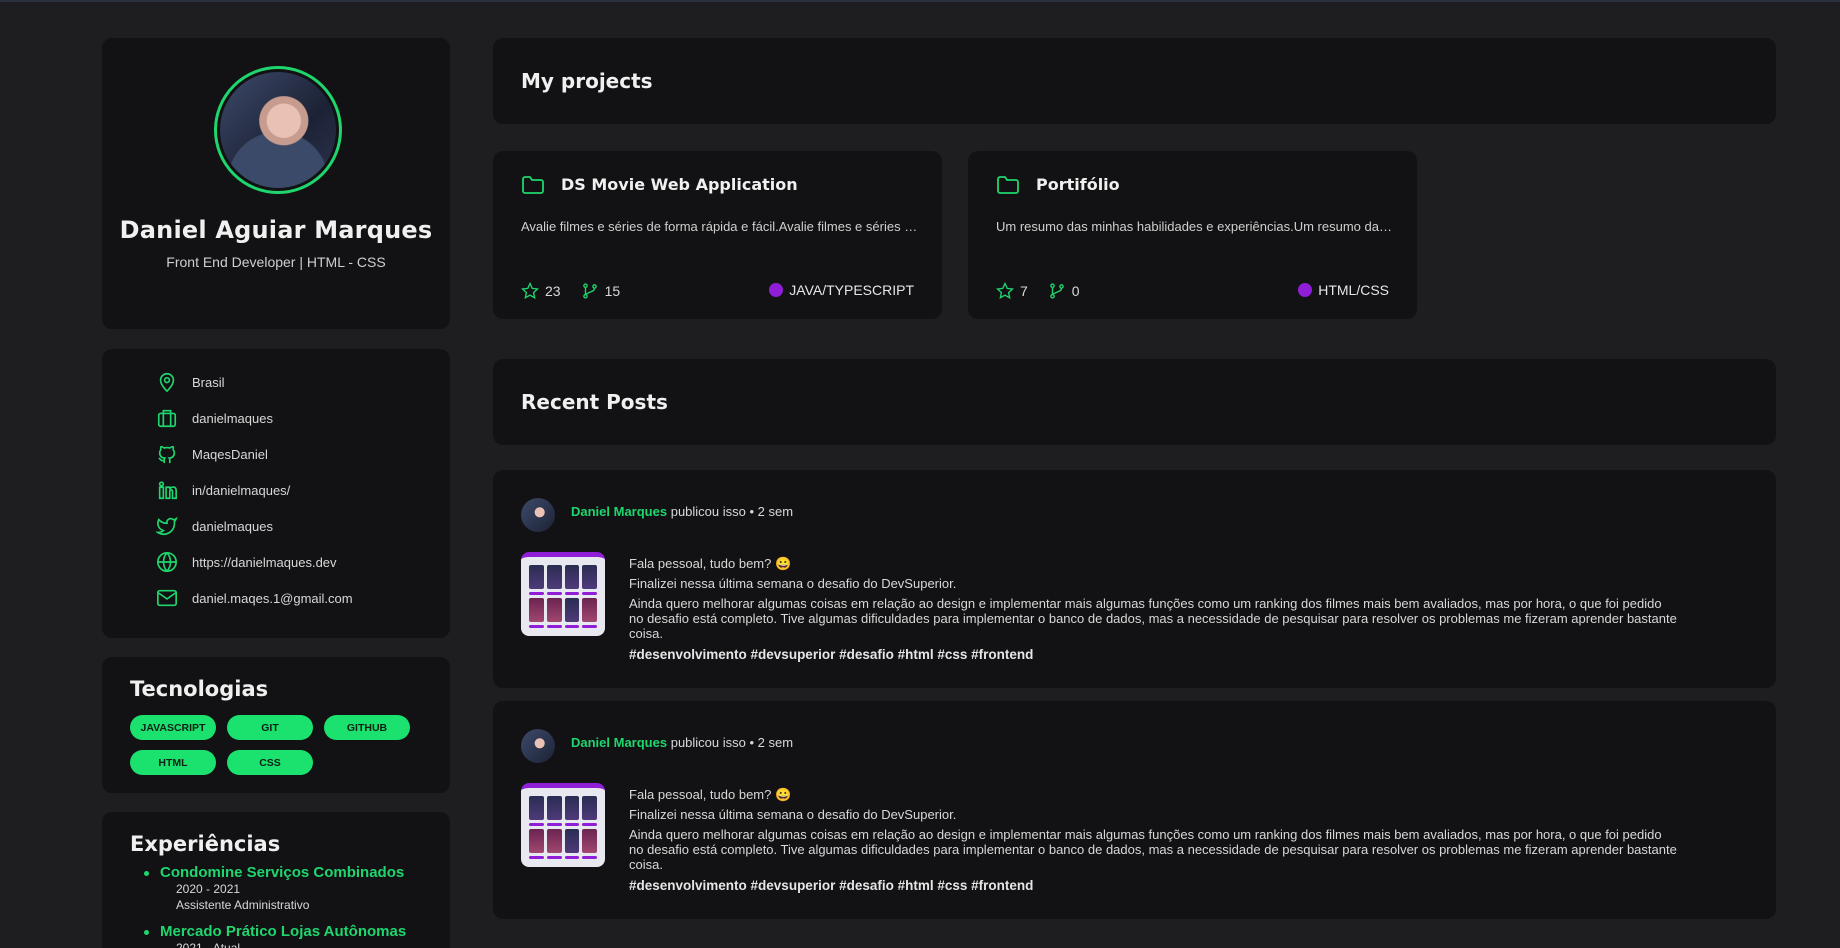 Image resolution: width=1840 pixels, height=948 pixels. What do you see at coordinates (167, 454) in the screenshot?
I see `github-icon` at bounding box center [167, 454].